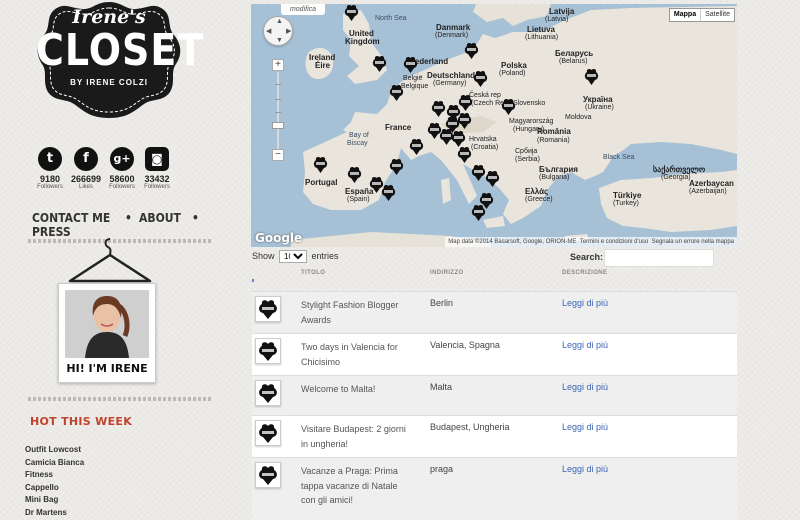 The width and height of the screenshot is (800, 520). Describe the element at coordinates (85, 187) in the screenshot. I see `social-label: Likes` at that location.